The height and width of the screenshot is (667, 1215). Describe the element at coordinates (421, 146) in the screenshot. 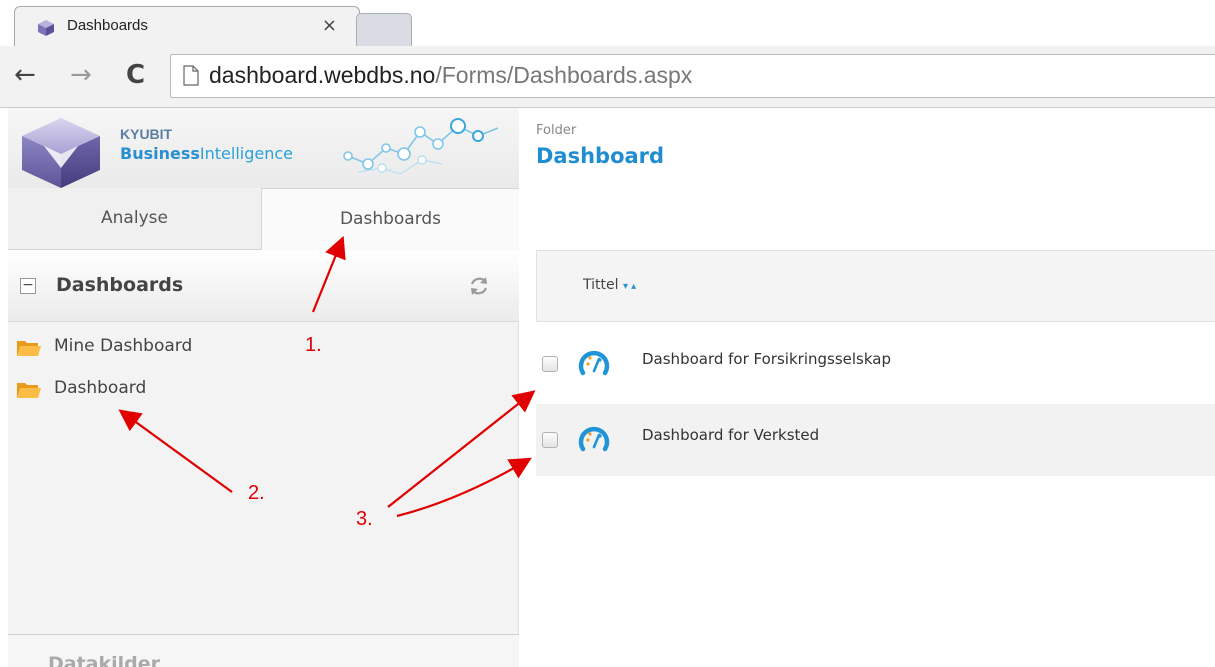

I see `network-graph-decoration` at that location.